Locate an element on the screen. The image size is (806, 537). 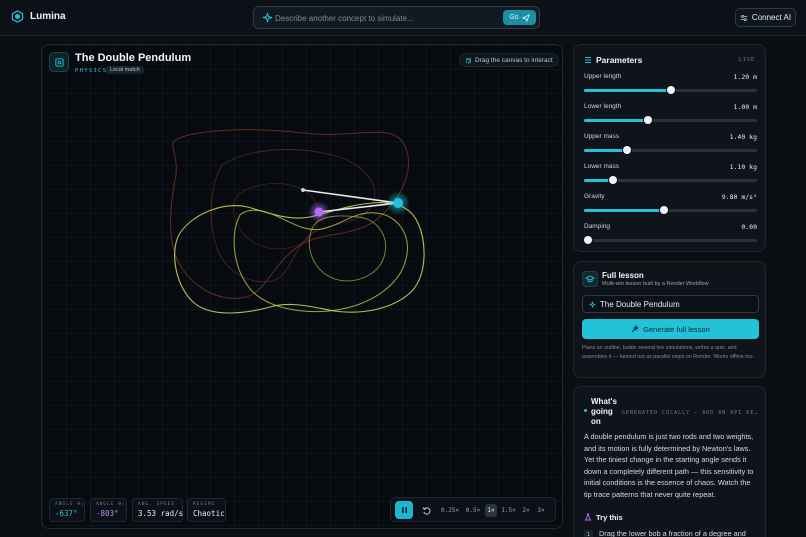
param-value: 1.10 kg is located at coordinates (743, 167).